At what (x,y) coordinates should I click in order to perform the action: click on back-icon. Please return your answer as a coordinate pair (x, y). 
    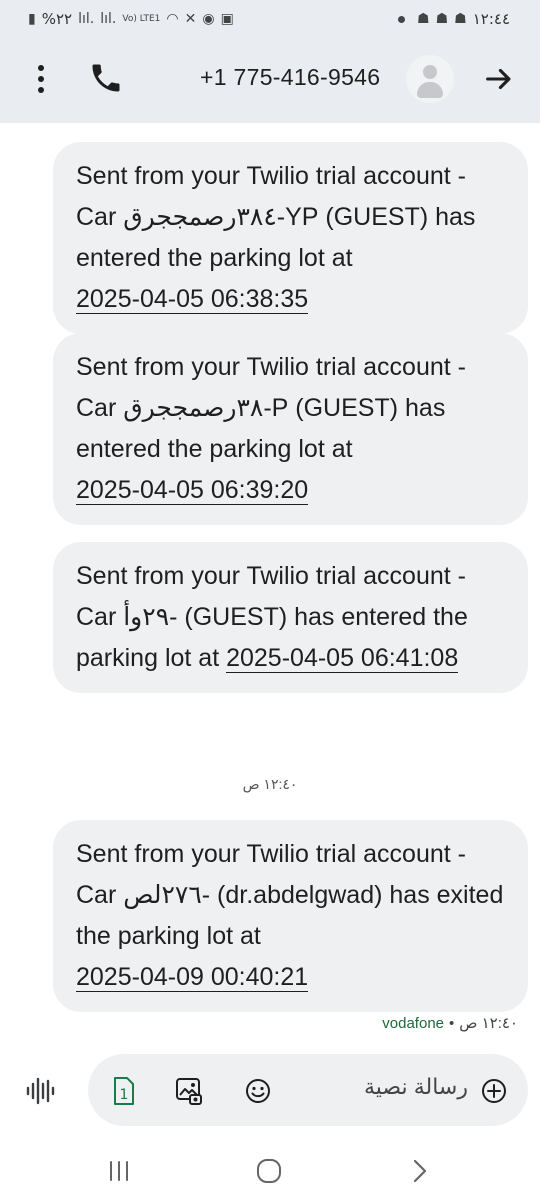
    Looking at the image, I should click on (420, 1171).